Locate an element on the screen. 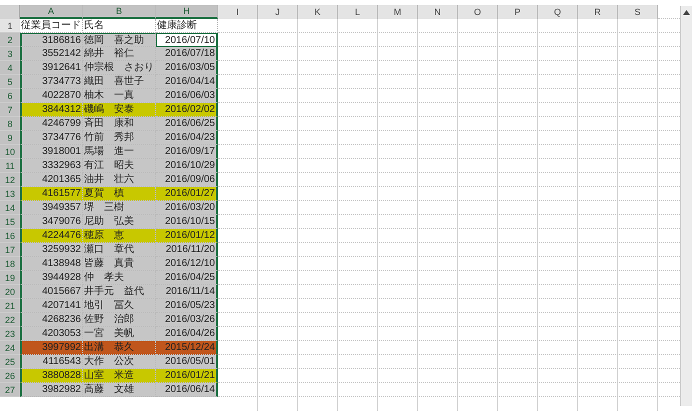  row-header: 24 is located at coordinates (10, 348).